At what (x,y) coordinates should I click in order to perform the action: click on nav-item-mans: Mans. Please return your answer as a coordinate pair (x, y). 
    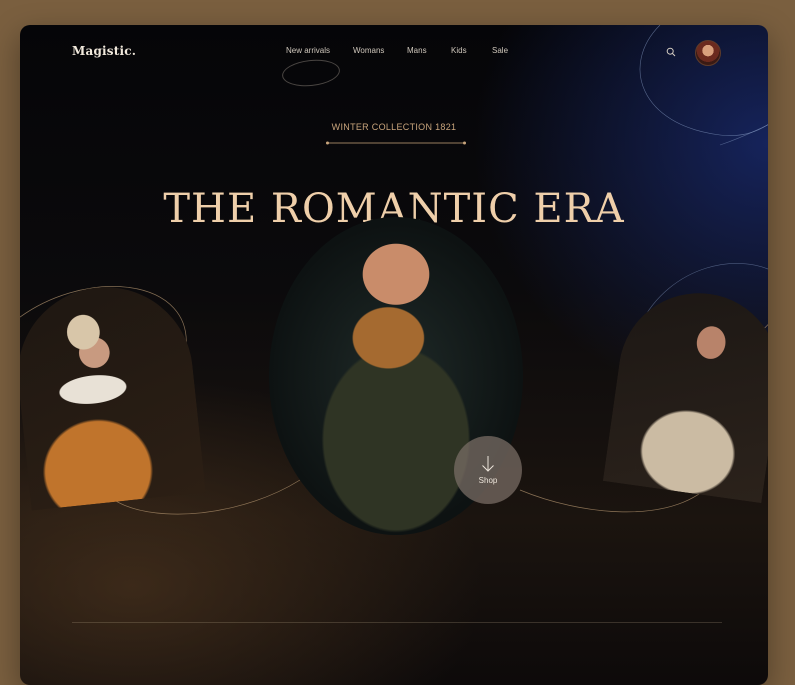
    Looking at the image, I should click on (417, 50).